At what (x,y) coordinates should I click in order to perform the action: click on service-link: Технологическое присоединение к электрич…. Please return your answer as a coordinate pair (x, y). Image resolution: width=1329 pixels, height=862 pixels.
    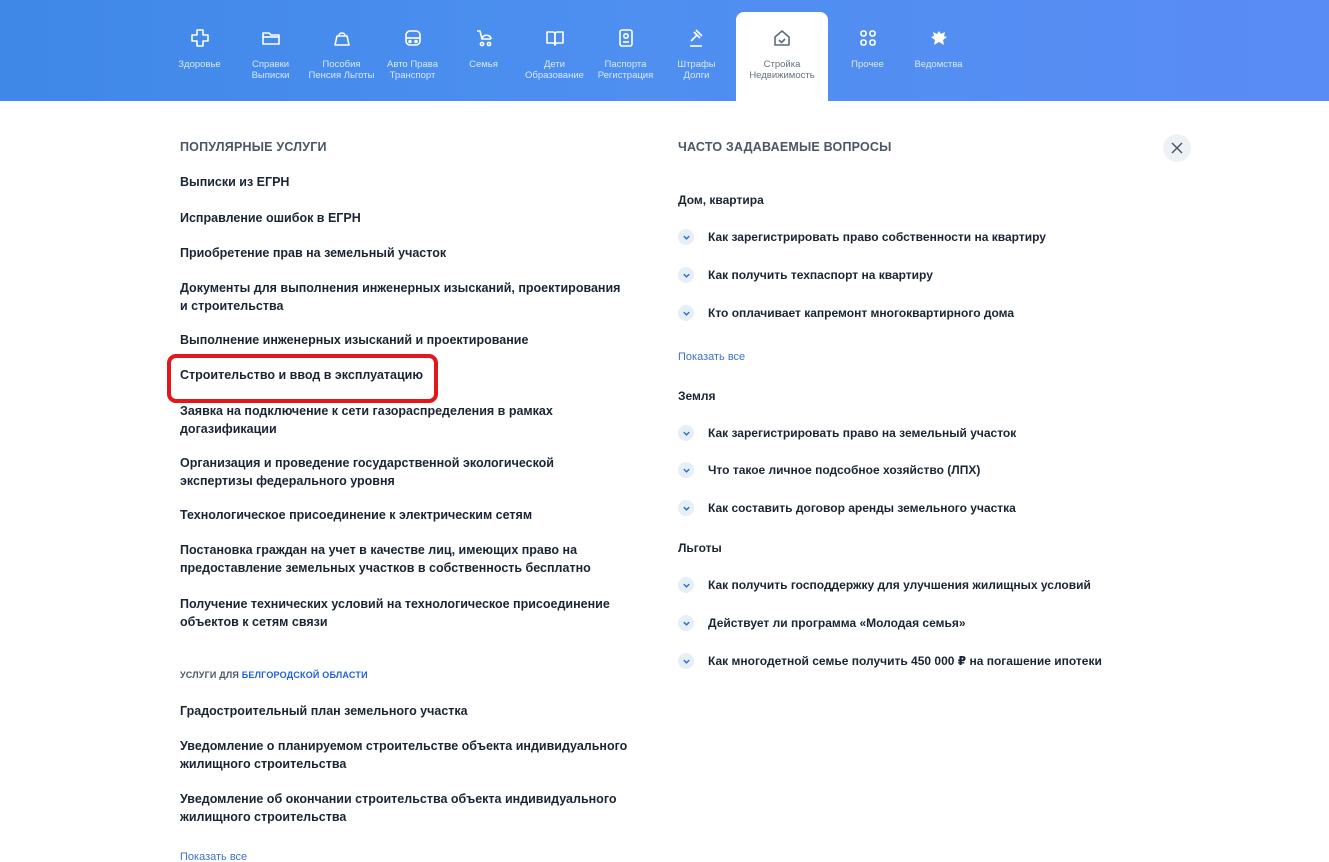
    Looking at the image, I should click on (356, 515).